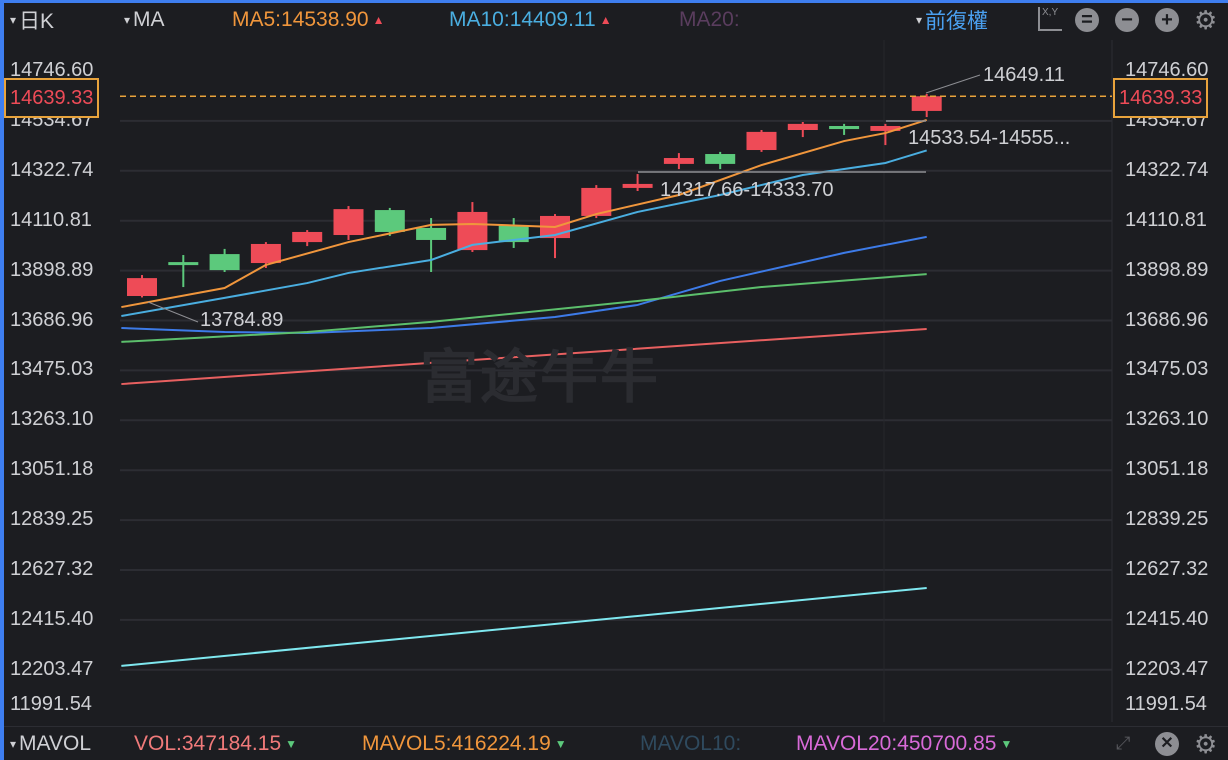 The image size is (1228, 760). I want to click on volume-indicator-selector: ▾ MAVOL, so click(50, 744).